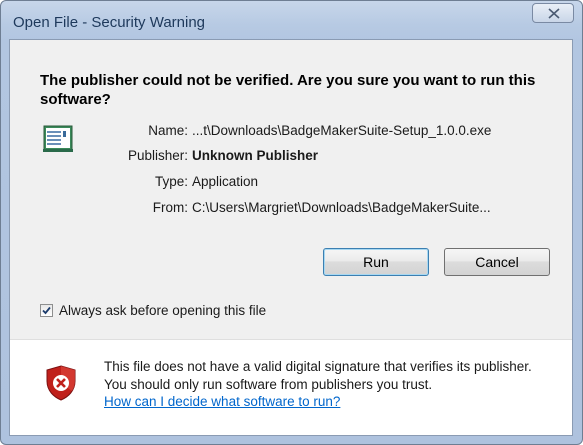 Image resolution: width=583 pixels, height=445 pixels. What do you see at coordinates (225, 181) in the screenshot?
I see `type-value: Application` at bounding box center [225, 181].